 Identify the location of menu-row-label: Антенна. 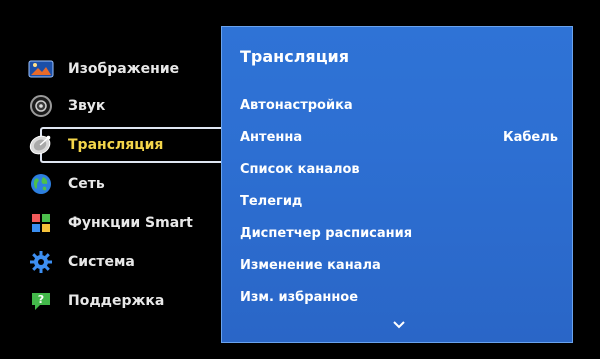
(271, 137).